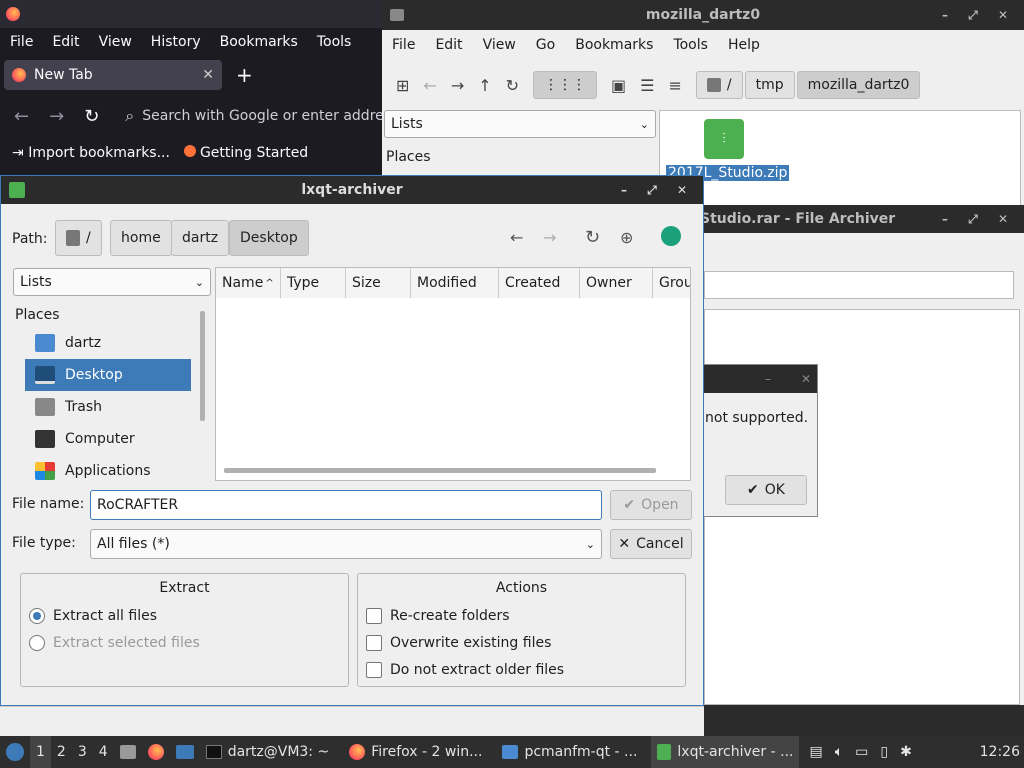  What do you see at coordinates (719, 85) in the screenshot?
I see `pm-path-root: /` at bounding box center [719, 85].